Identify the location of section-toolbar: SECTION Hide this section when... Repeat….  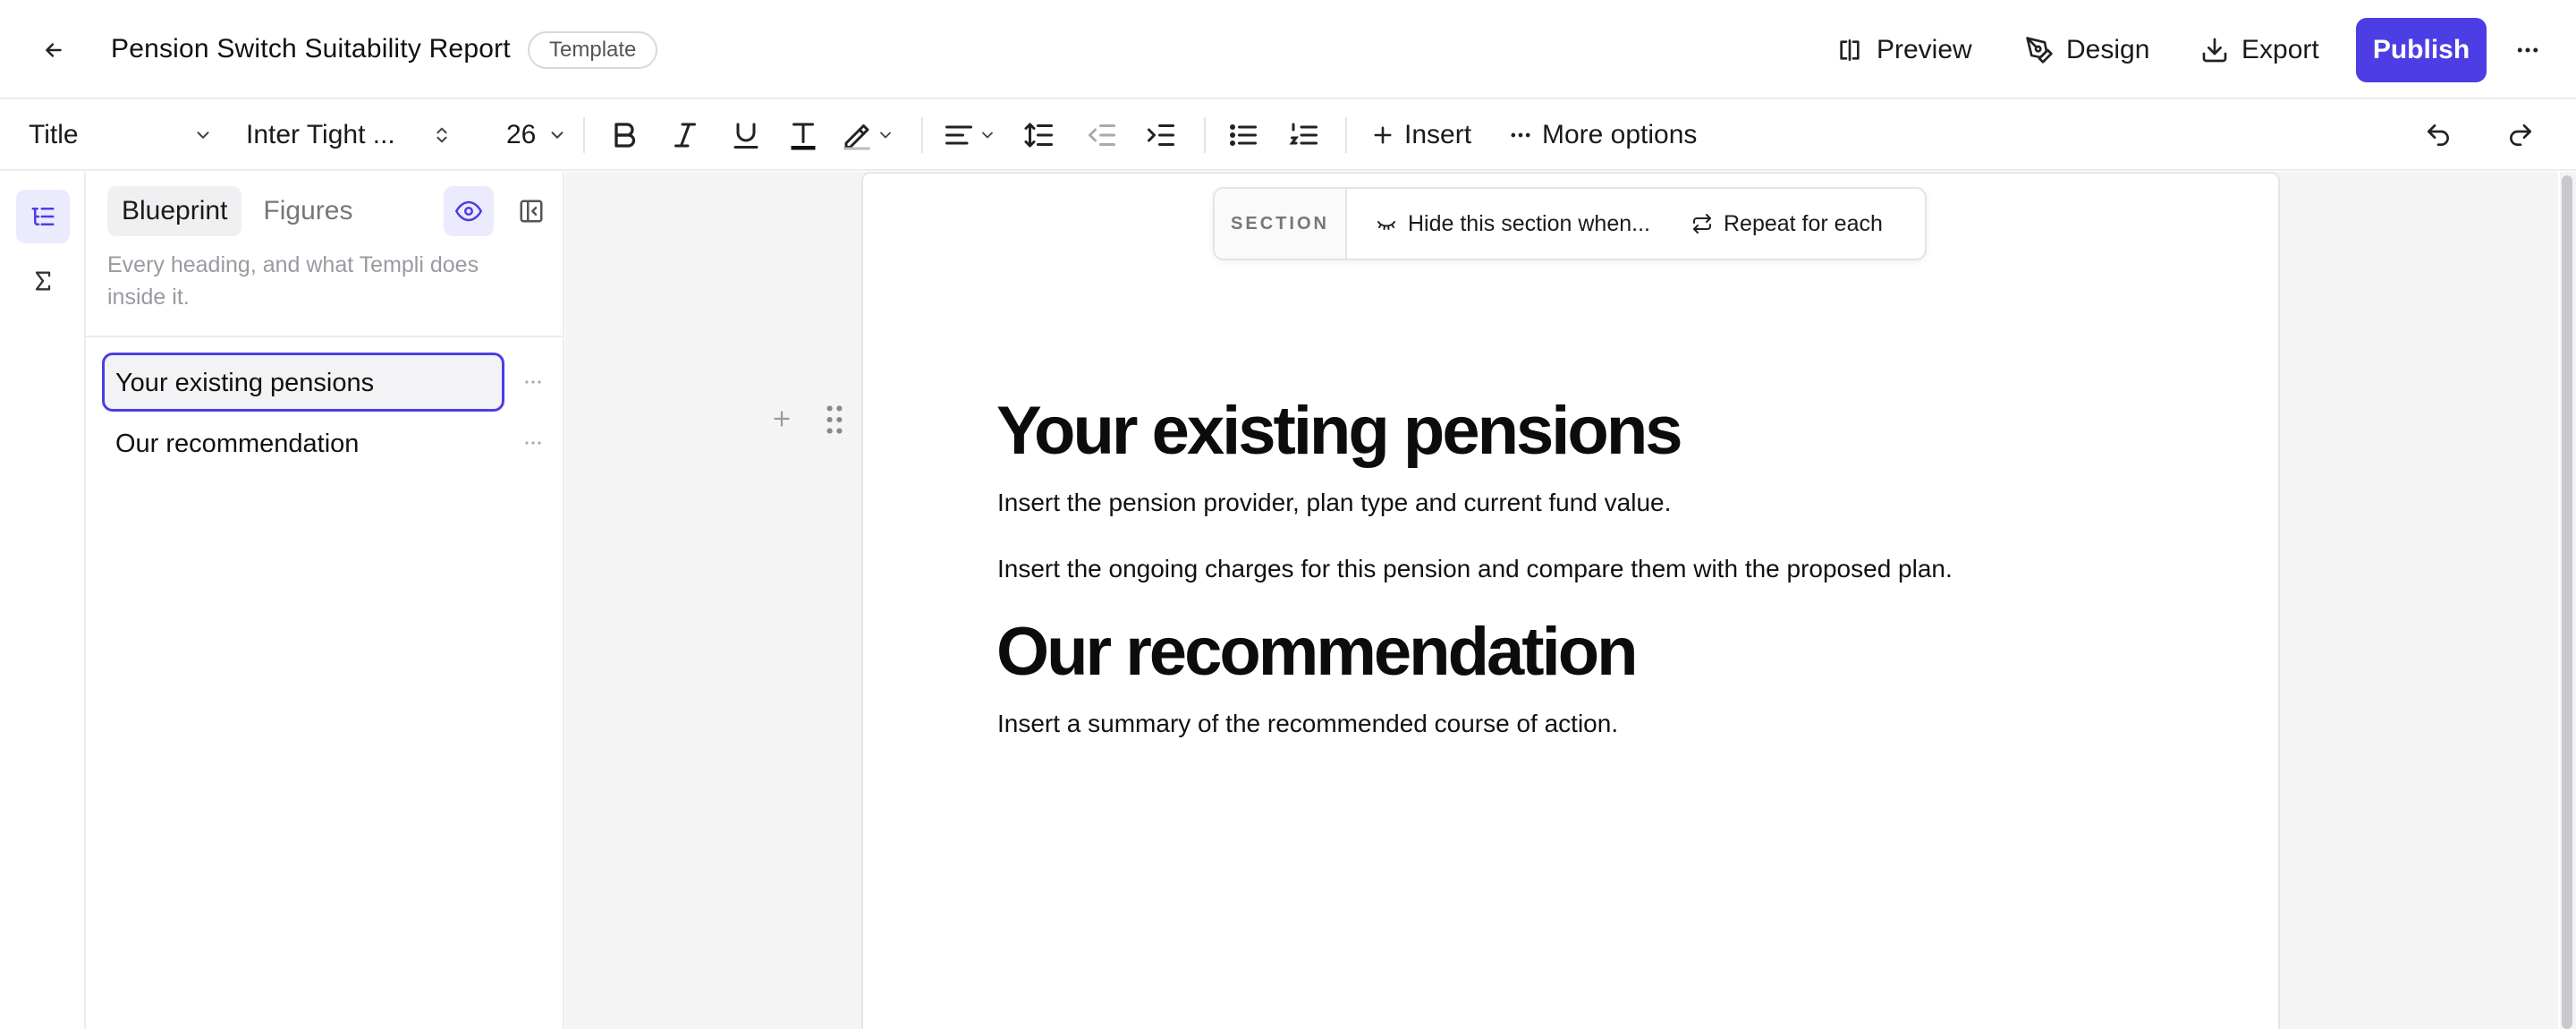
(1570, 223).